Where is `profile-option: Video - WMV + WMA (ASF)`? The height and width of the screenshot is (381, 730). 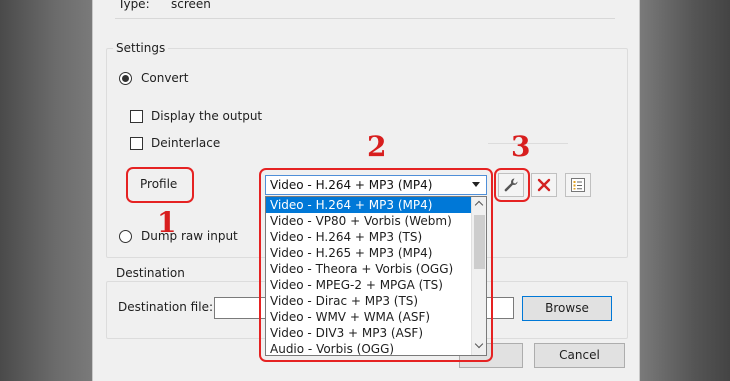 profile-option: Video - WMV + WMA (ASF) is located at coordinates (368, 317).